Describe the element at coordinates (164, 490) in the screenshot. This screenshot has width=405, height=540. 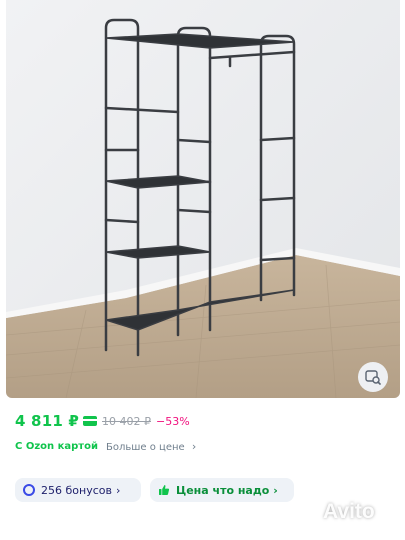
I see `thumbs-up-icon` at that location.